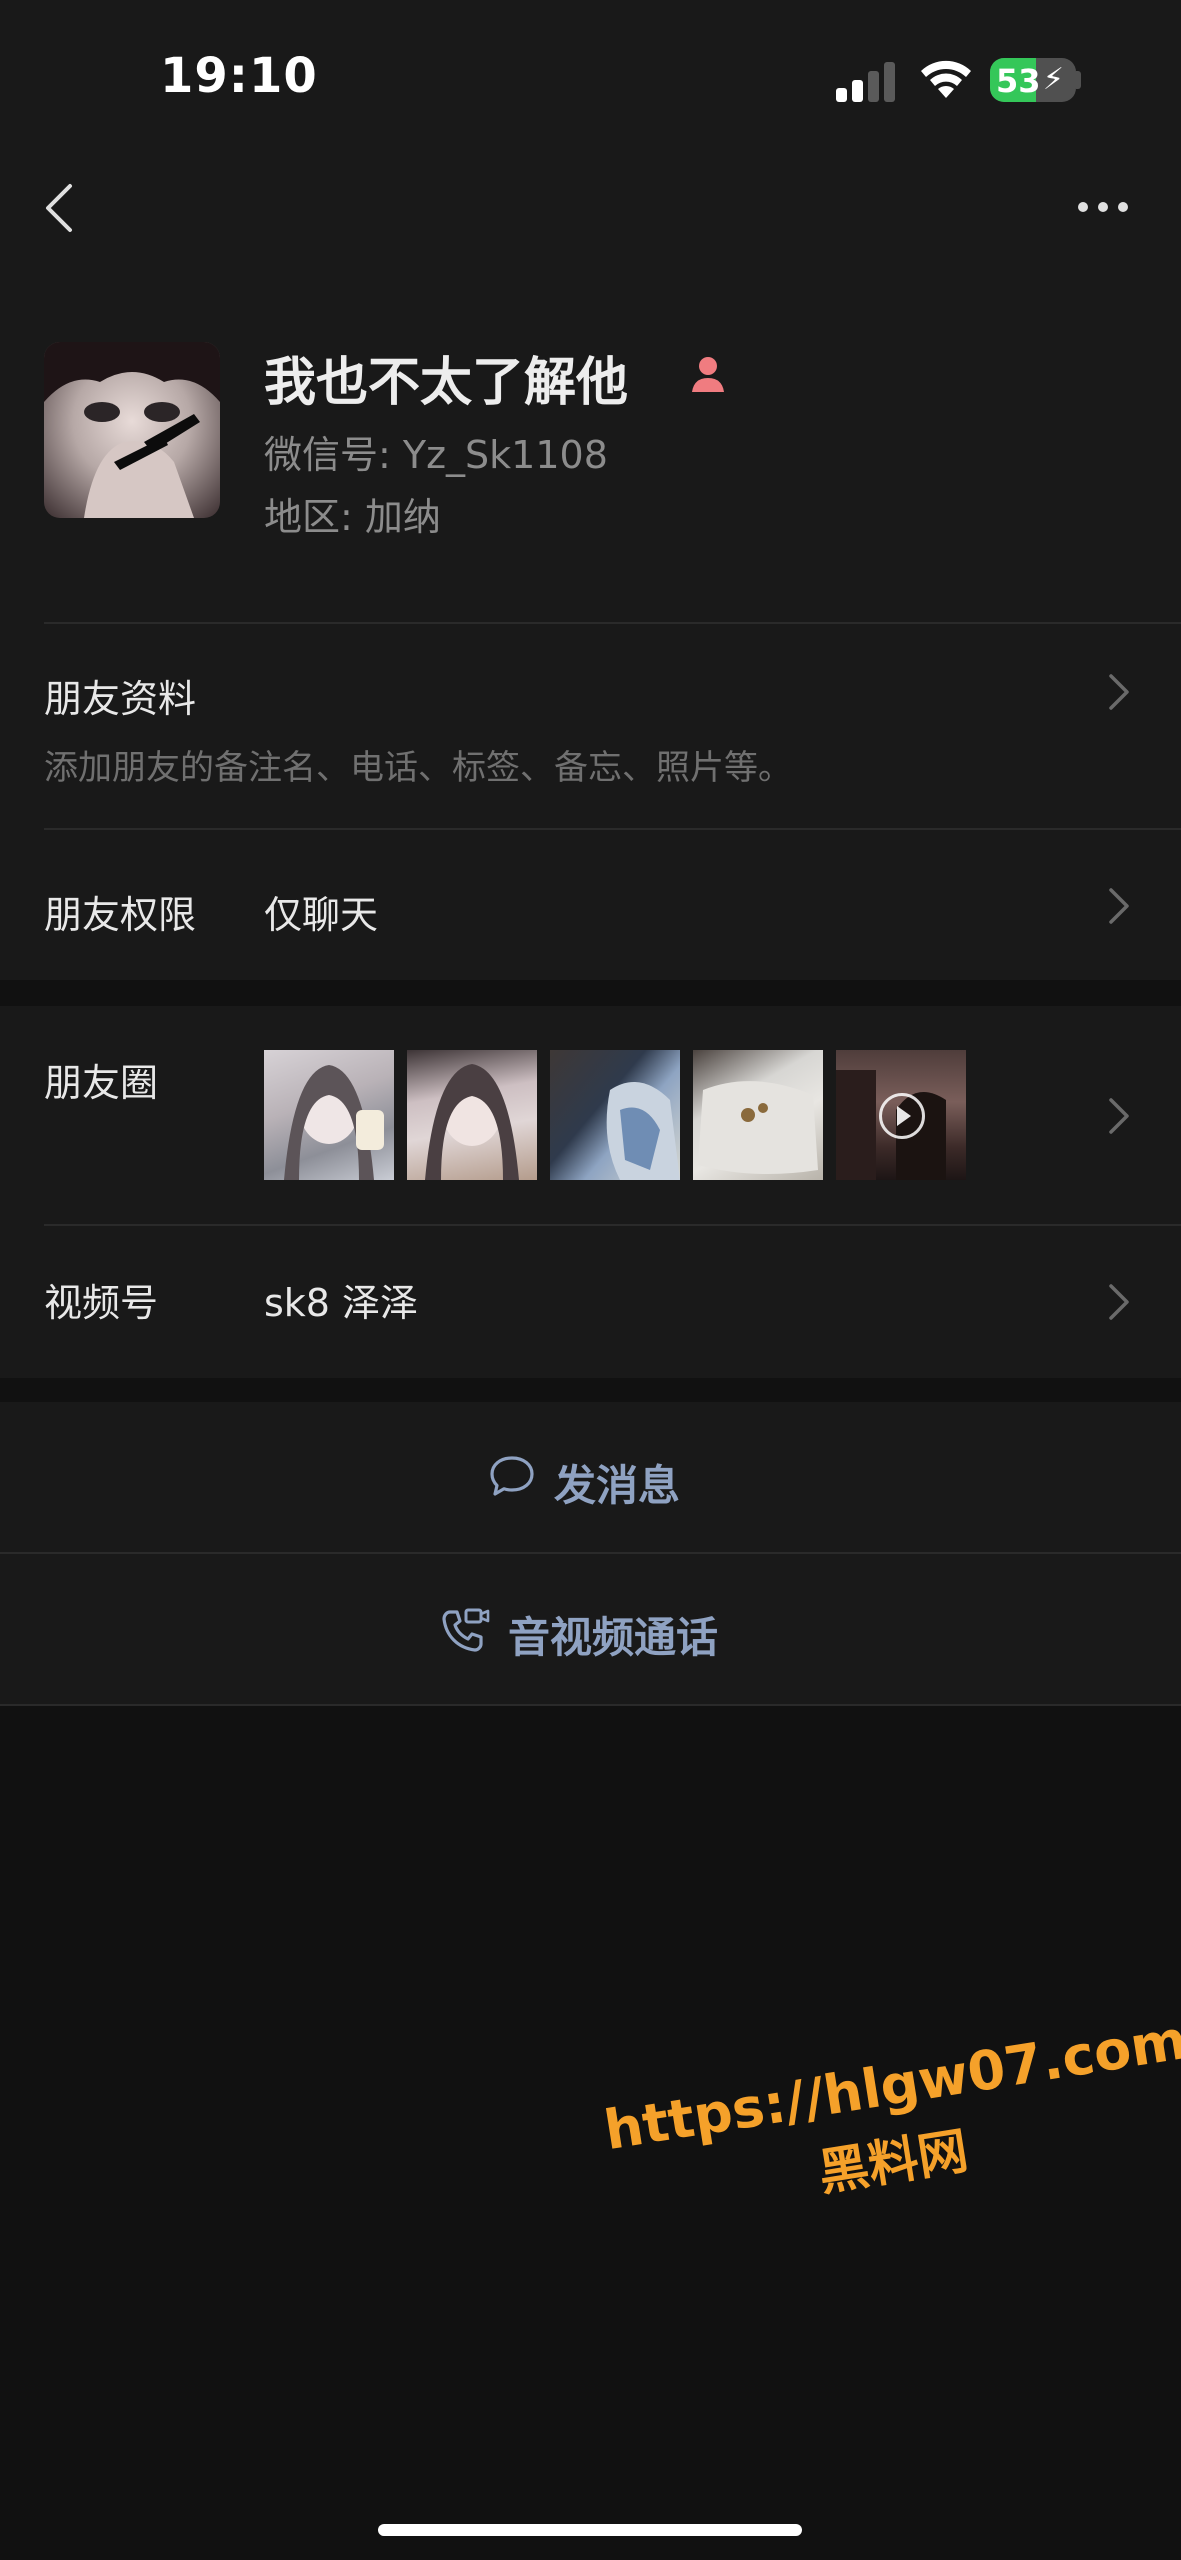  What do you see at coordinates (1018, 81) in the screenshot?
I see `battery-level: 53` at bounding box center [1018, 81].